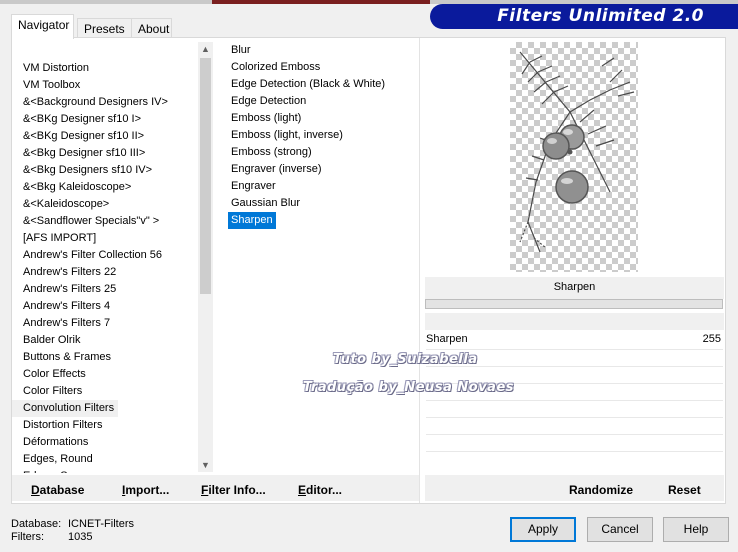 The width and height of the screenshot is (738, 552). What do you see at coordinates (51, 537) in the screenshot?
I see `filters-count: Filters: 1035` at bounding box center [51, 537].